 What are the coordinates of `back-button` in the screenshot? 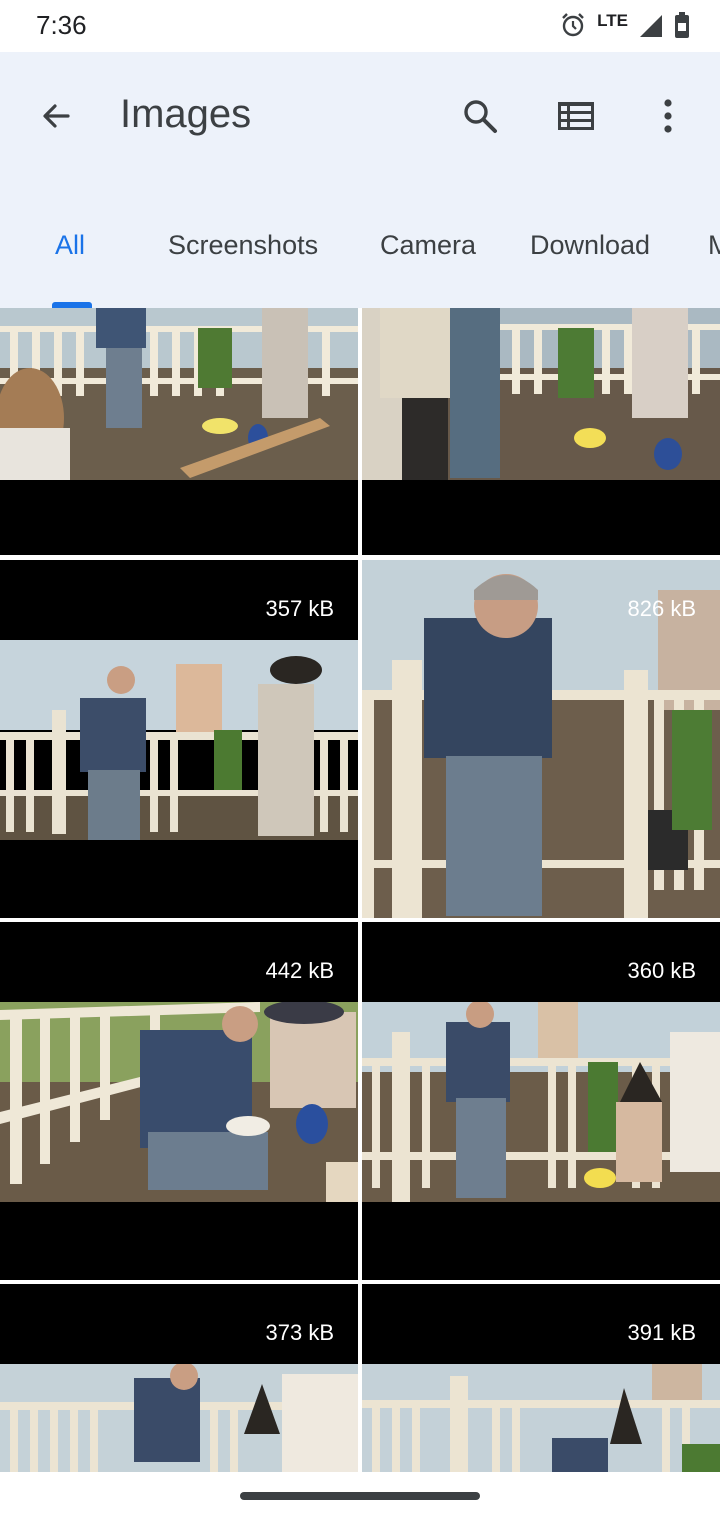 It's located at (56, 118).